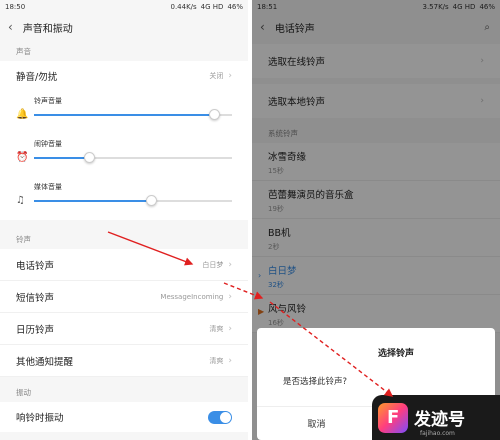  I want to click on arrow-to-confirm, so click(331, 349).